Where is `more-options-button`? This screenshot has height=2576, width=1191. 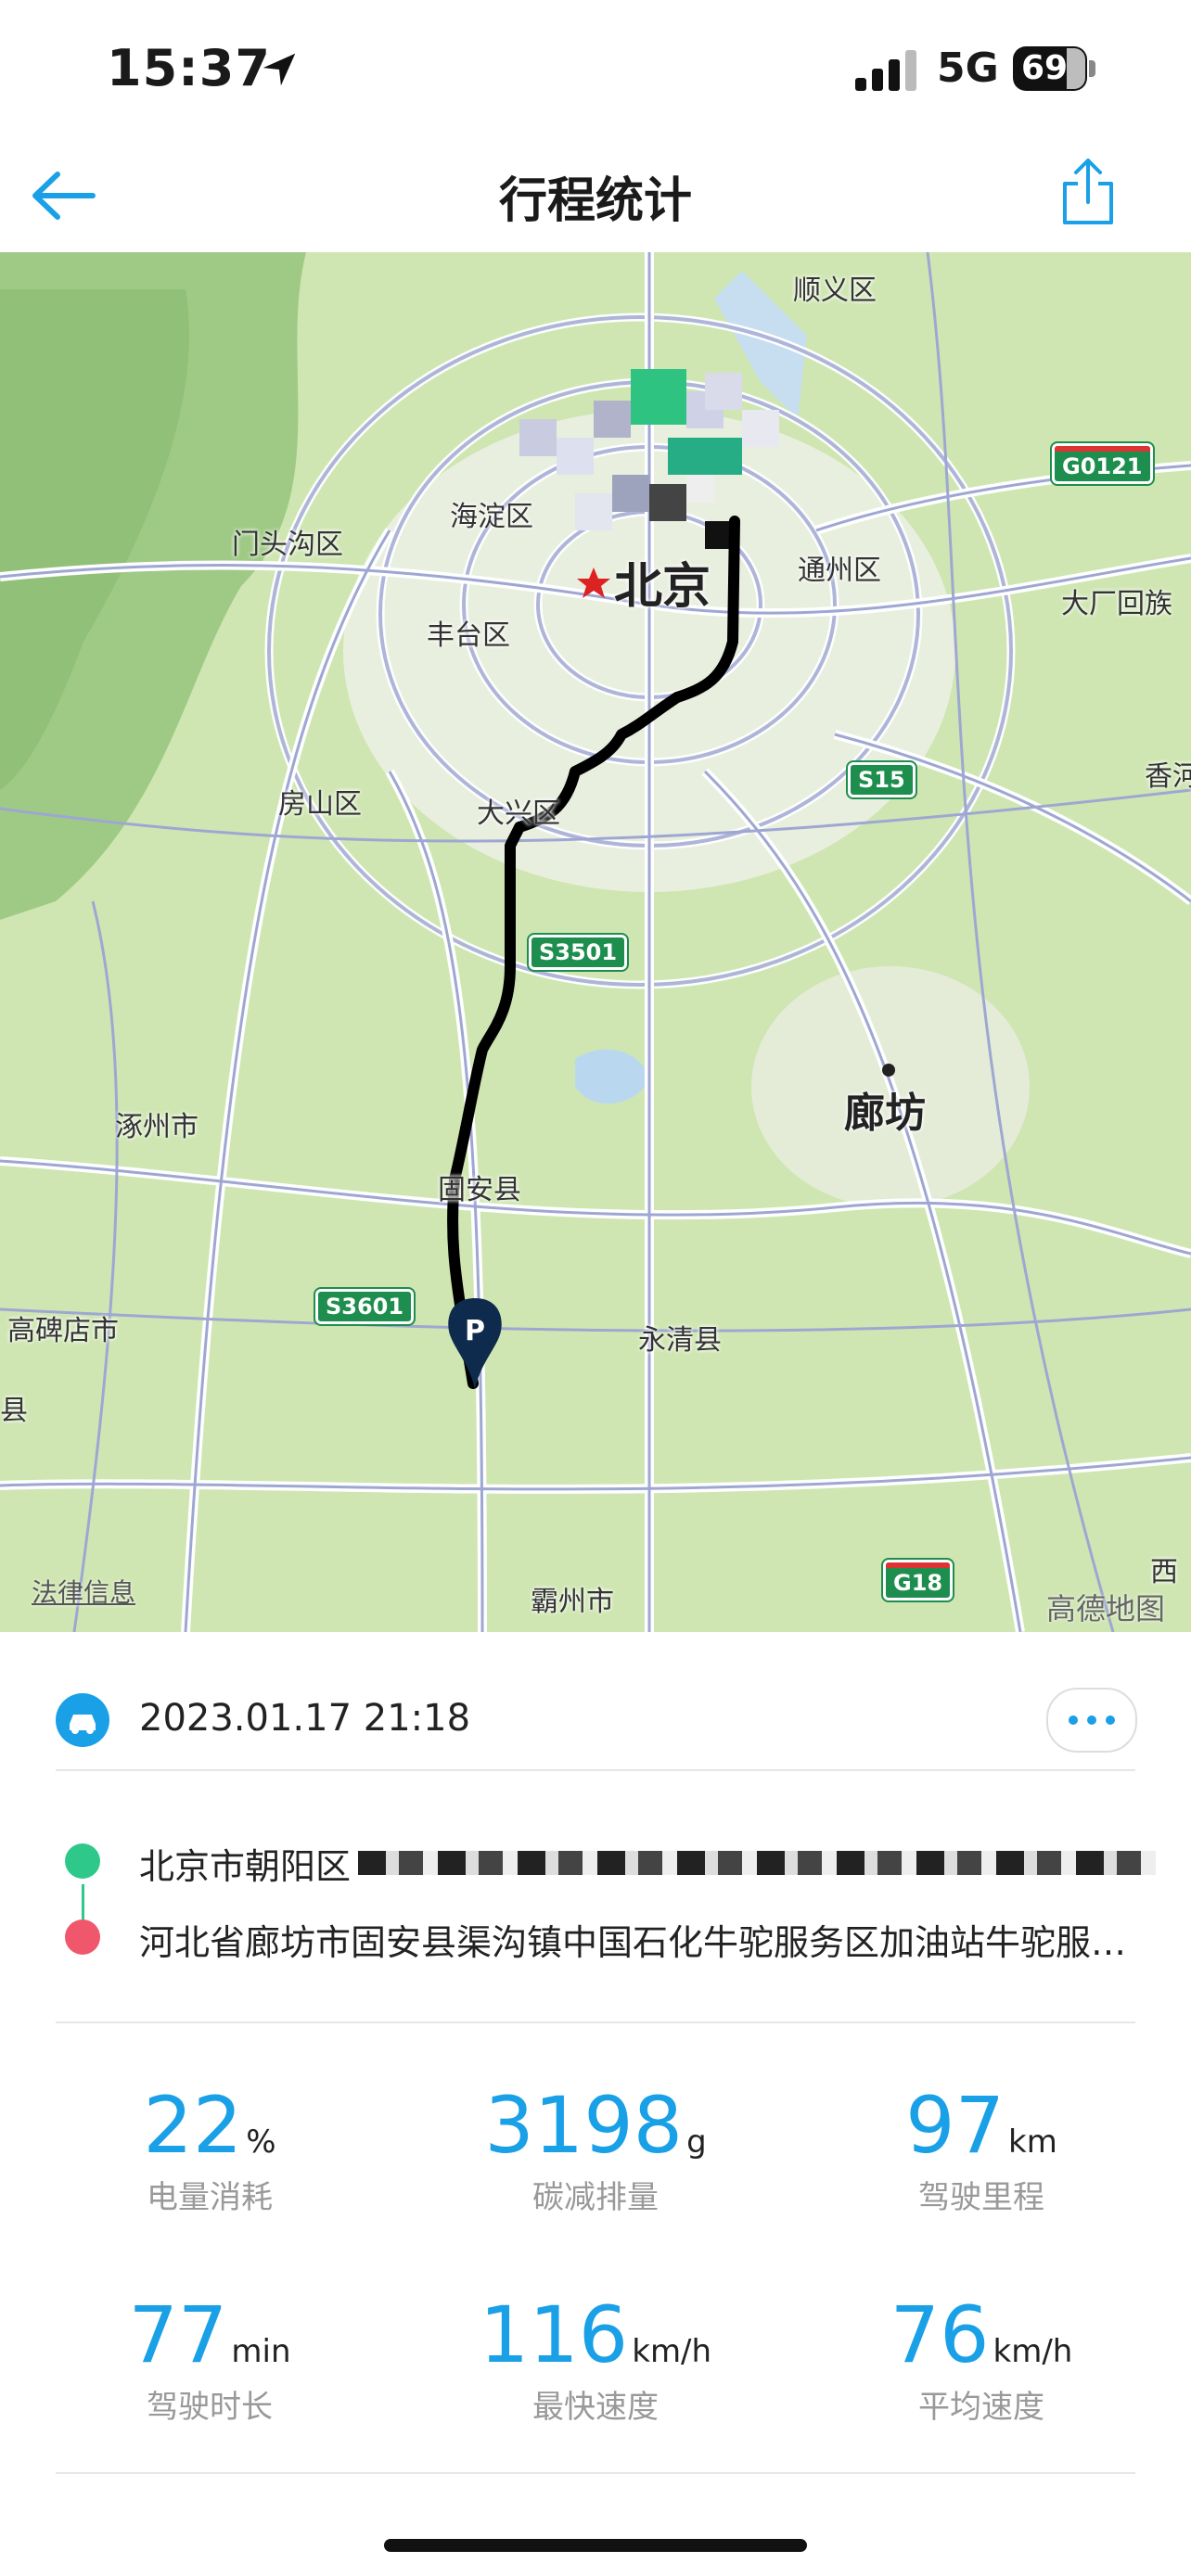 more-options-button is located at coordinates (1091, 1720).